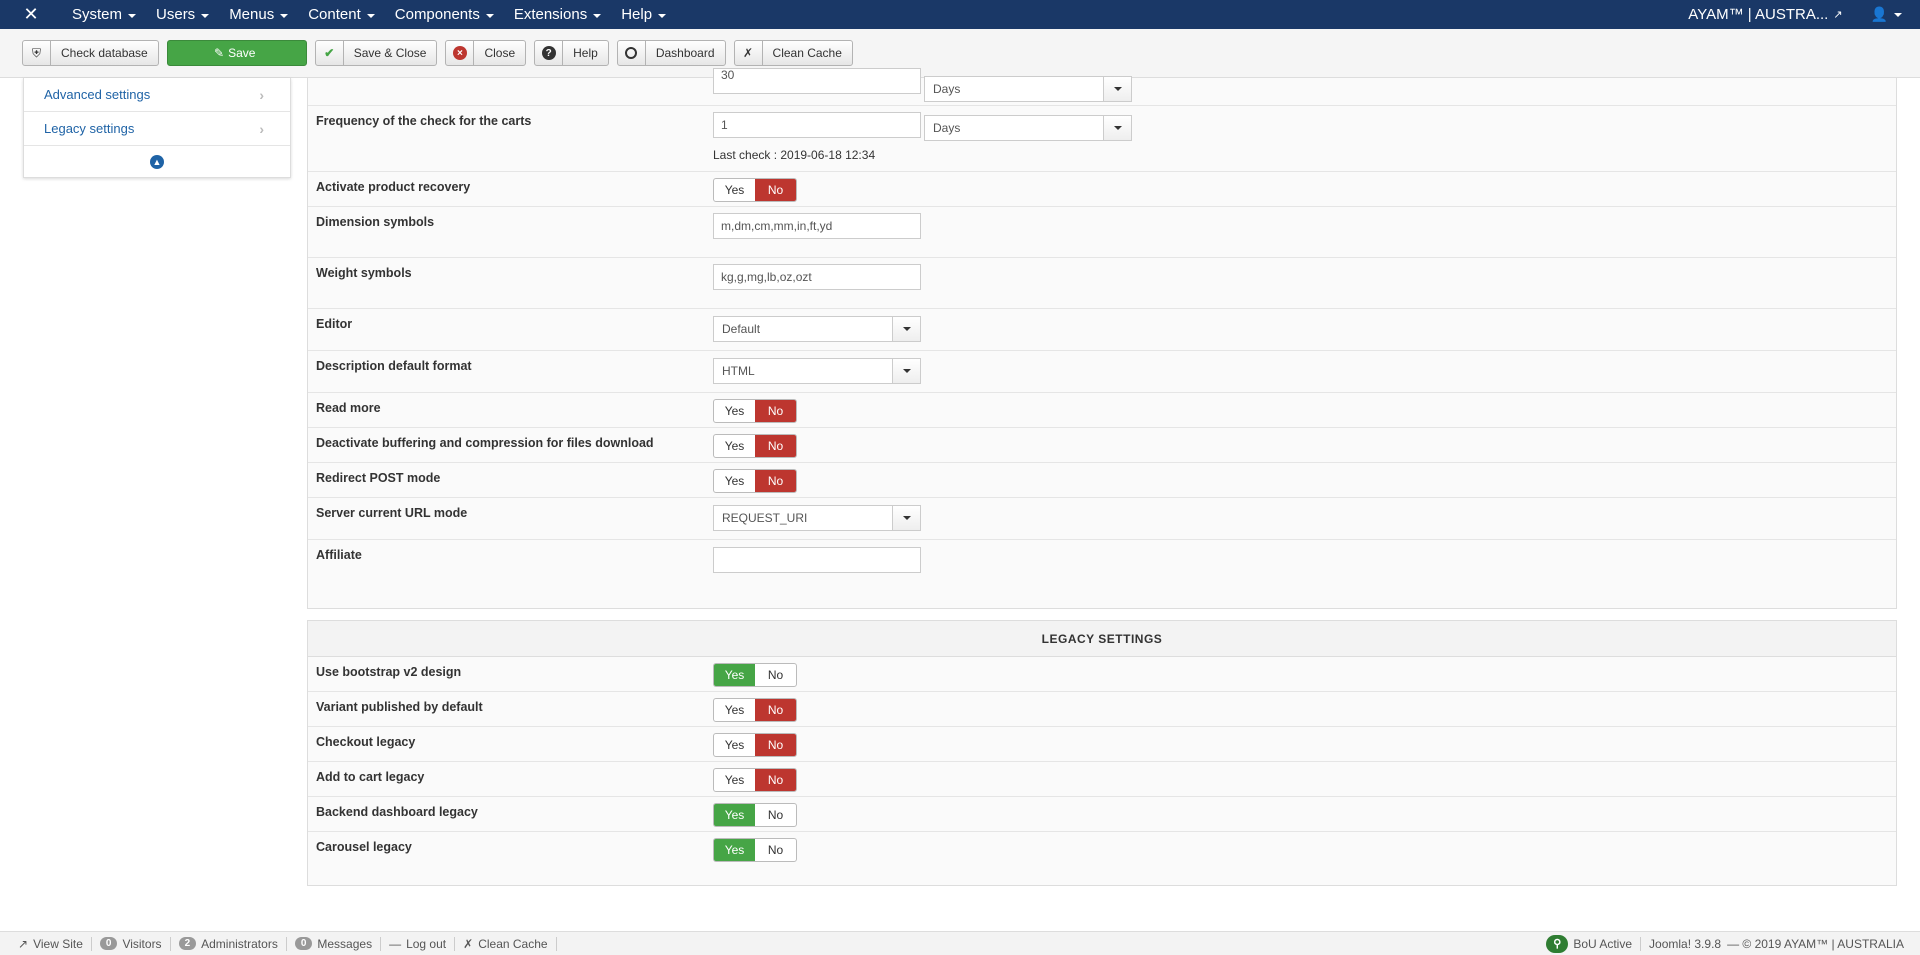  What do you see at coordinates (334, 943) in the screenshot?
I see `messages-link: 0 Messages` at bounding box center [334, 943].